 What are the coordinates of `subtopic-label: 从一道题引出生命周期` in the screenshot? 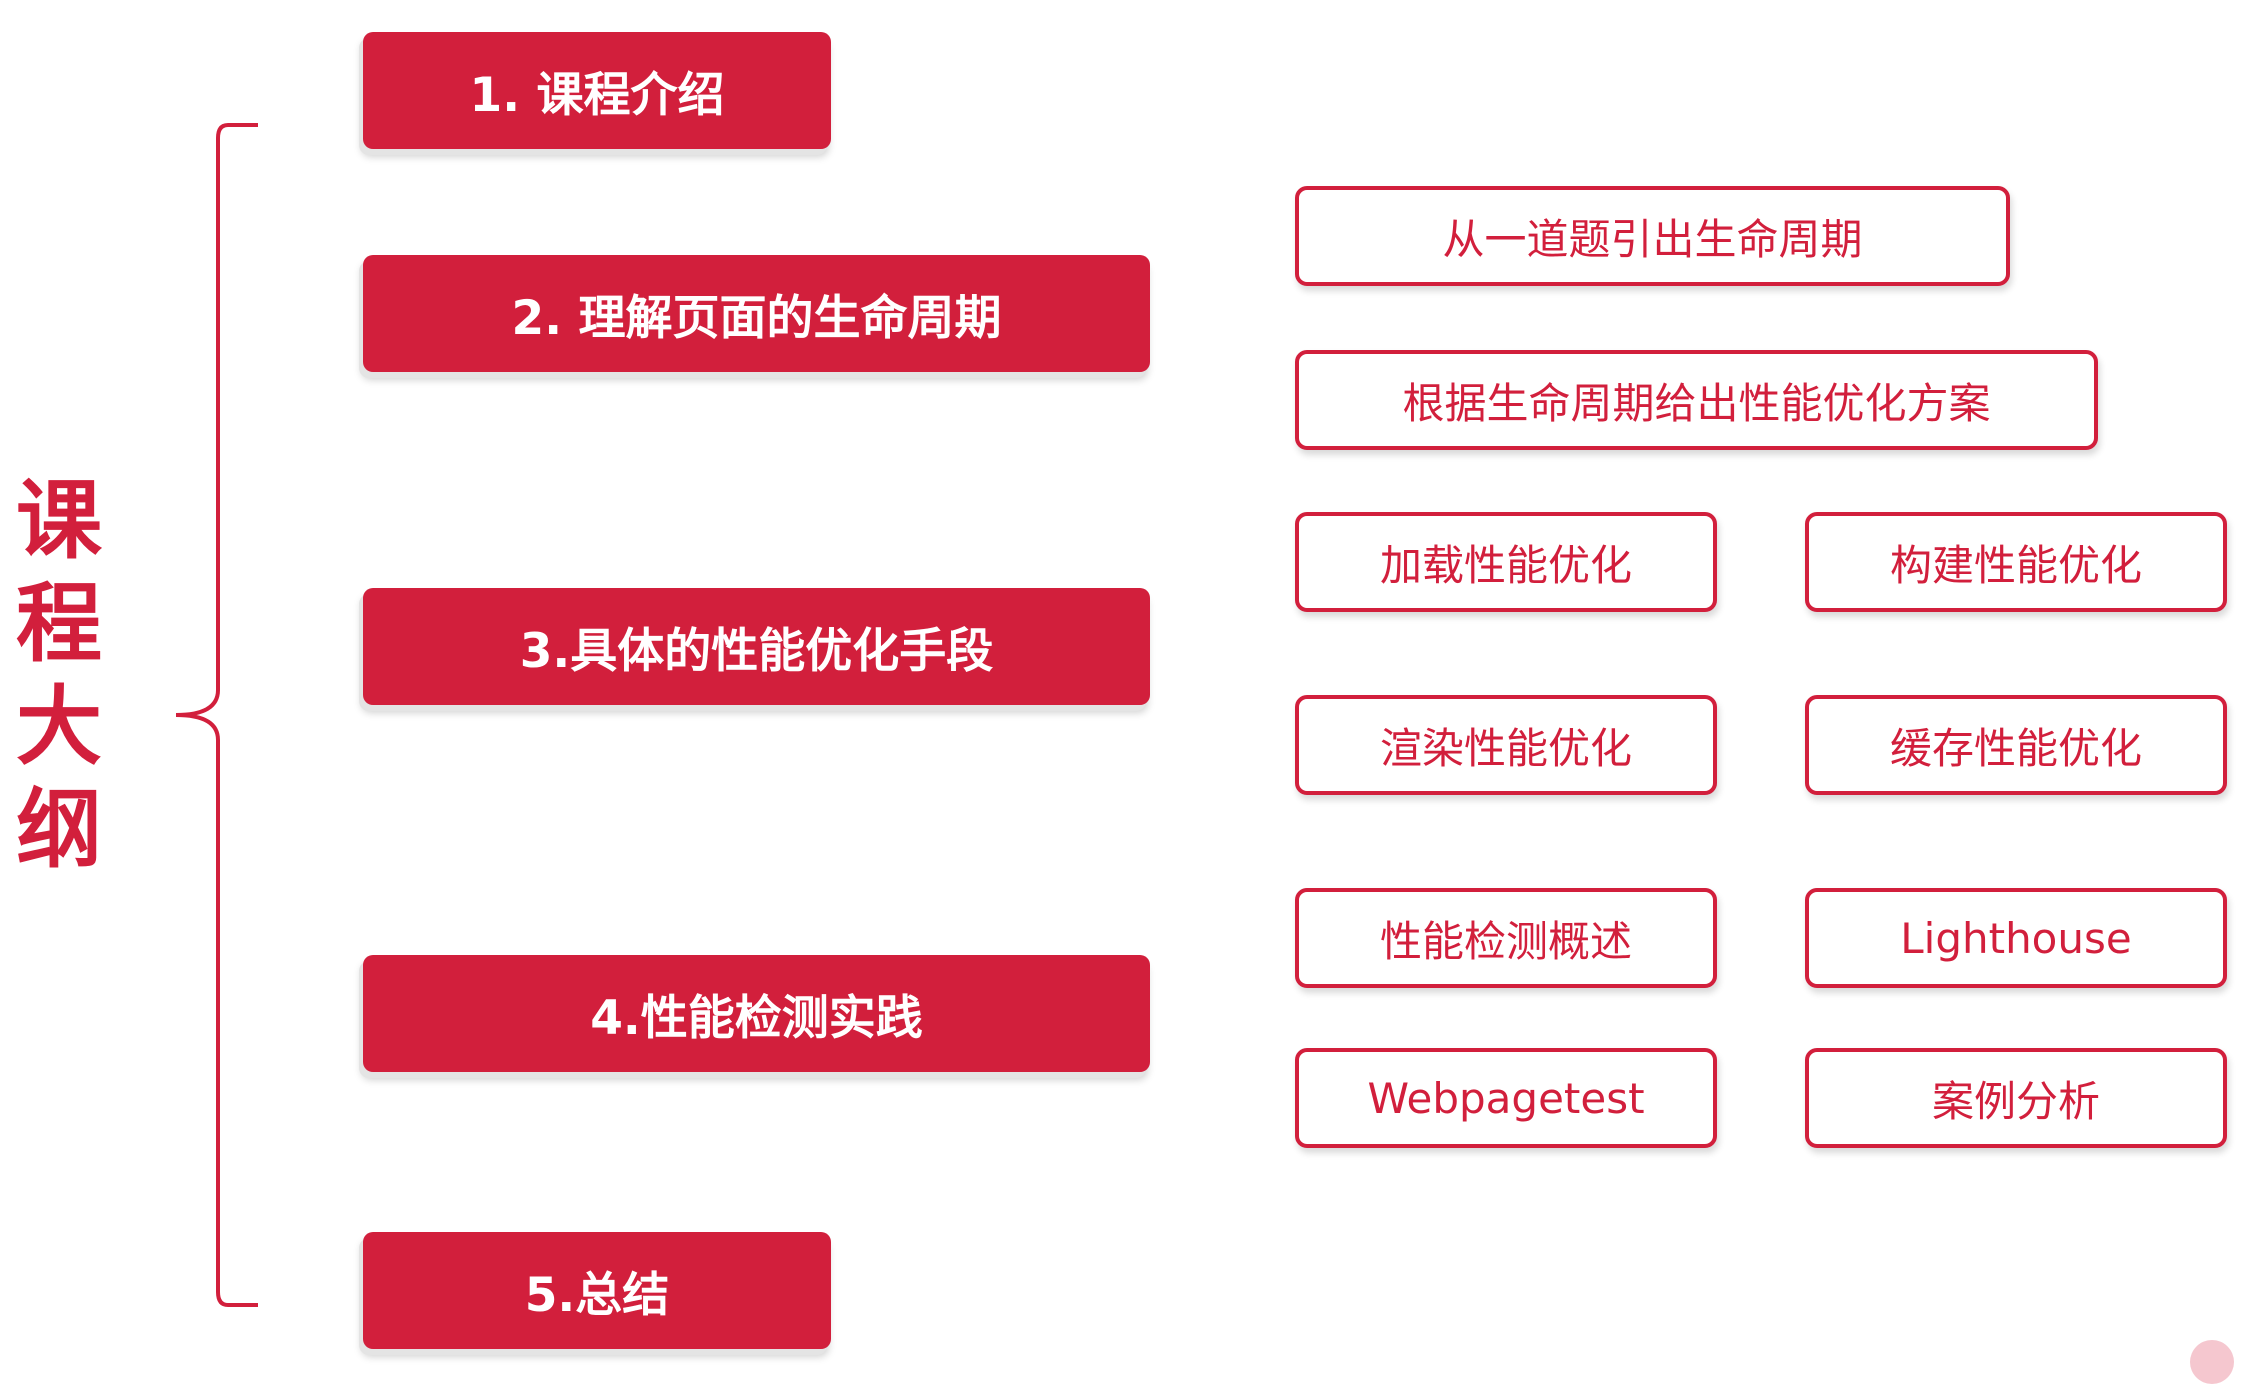 It's located at (1652, 239).